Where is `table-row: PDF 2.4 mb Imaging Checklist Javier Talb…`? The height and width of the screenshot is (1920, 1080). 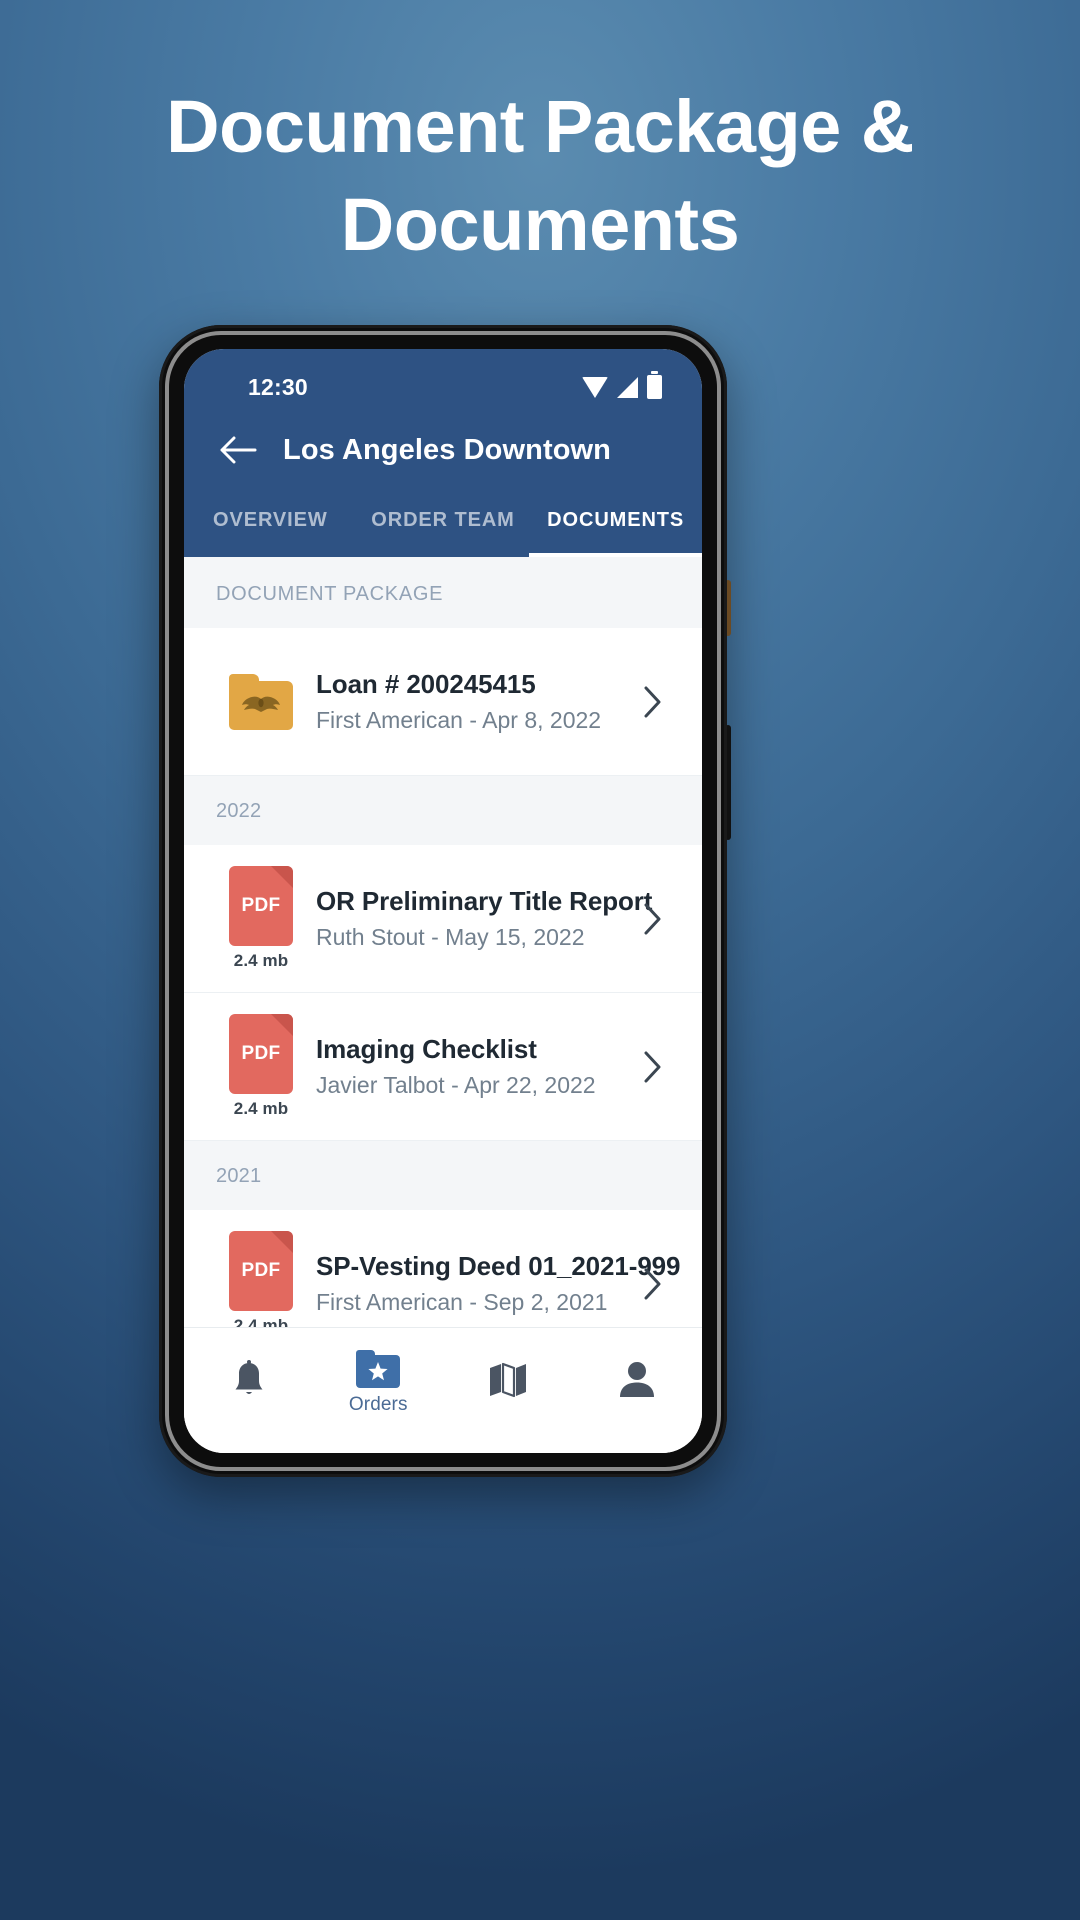
table-row: PDF 2.4 mb Imaging Checklist Javier Talb… is located at coordinates (443, 1067).